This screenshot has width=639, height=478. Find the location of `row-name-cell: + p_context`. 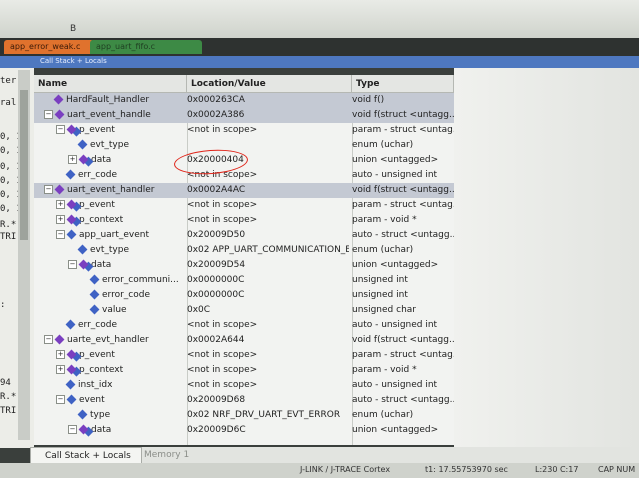

row-name-cell: + p_context is located at coordinates (120, 220).